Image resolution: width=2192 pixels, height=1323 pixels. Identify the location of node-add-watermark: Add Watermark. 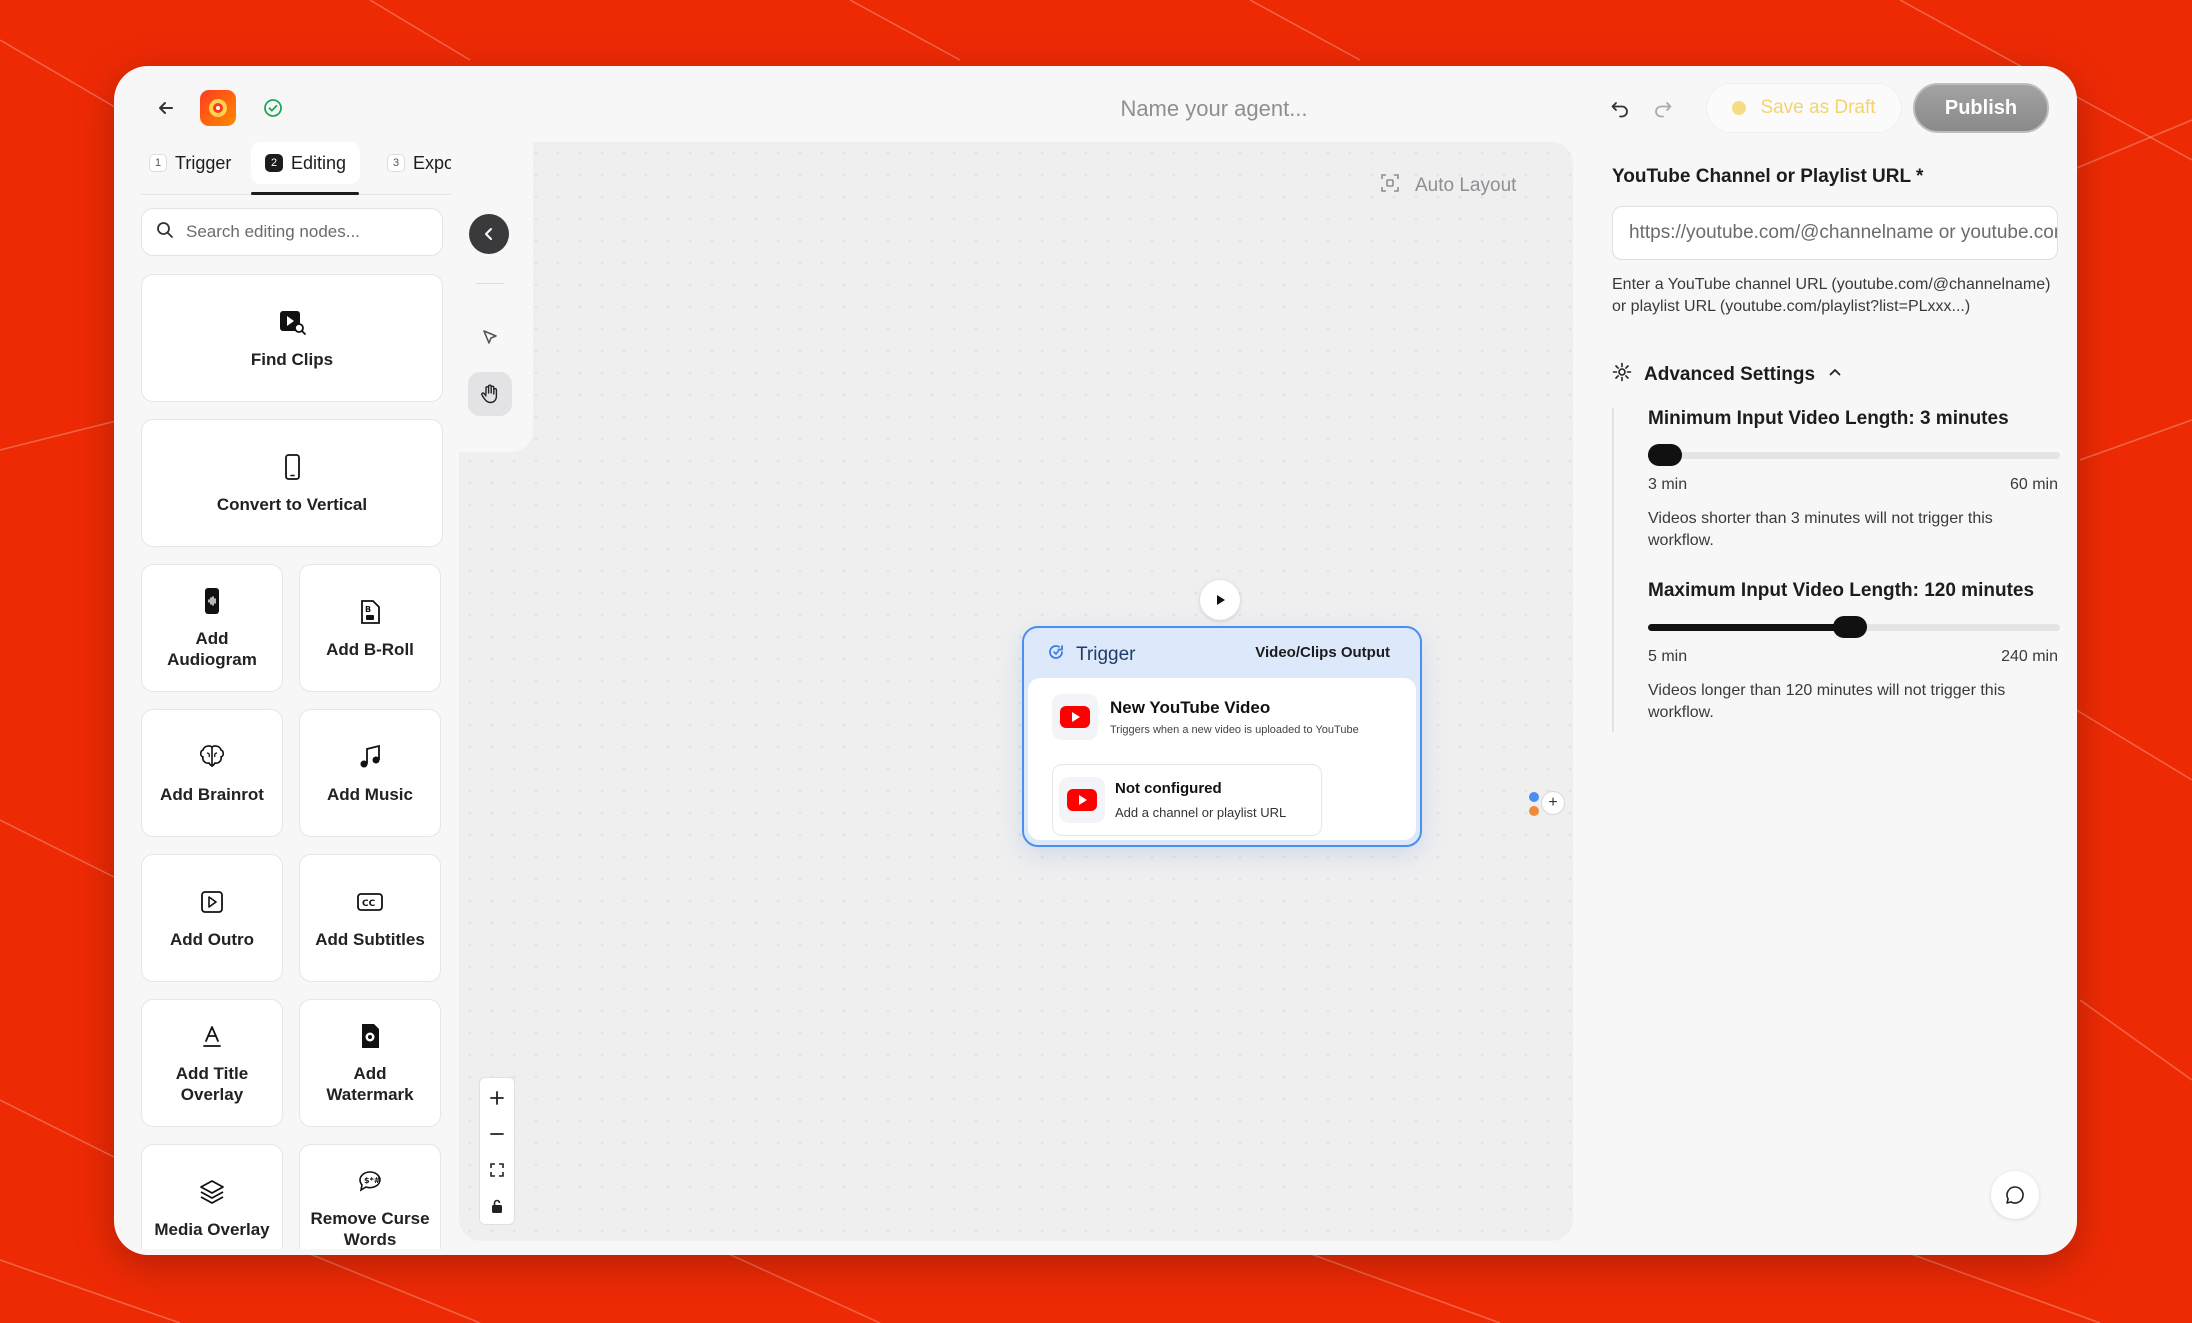
(370, 1063).